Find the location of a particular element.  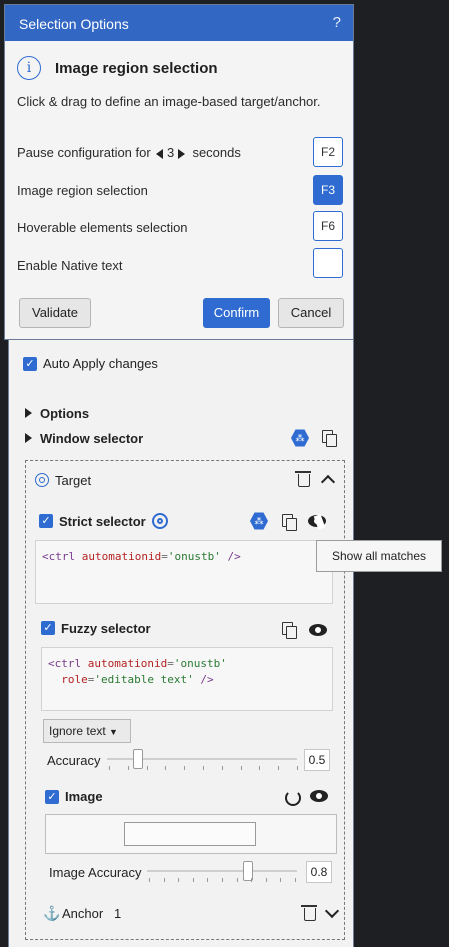

ignore-text-dropdown: Ignore text ▼ is located at coordinates (87, 731).